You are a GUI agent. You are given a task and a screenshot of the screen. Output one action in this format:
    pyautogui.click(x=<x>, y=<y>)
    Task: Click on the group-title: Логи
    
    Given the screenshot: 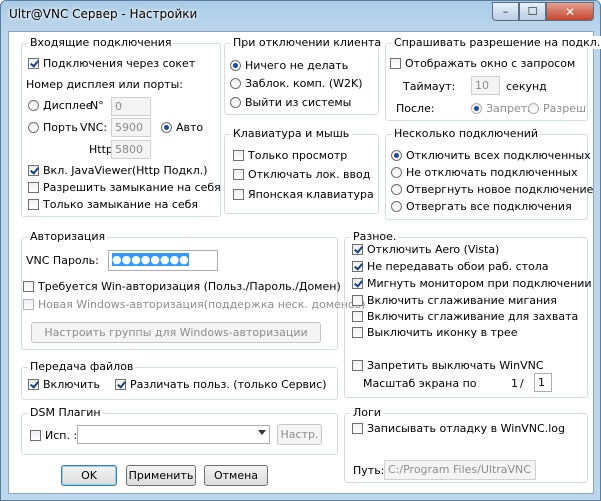 What is the action you would take?
    pyautogui.click(x=367, y=412)
    